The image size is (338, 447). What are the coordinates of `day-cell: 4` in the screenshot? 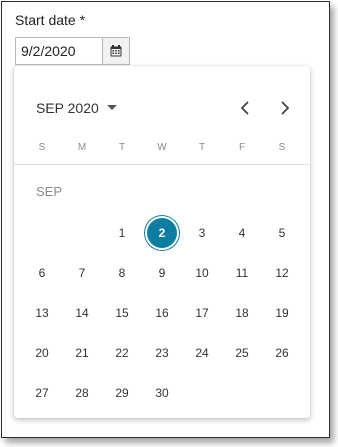 It's located at (242, 233).